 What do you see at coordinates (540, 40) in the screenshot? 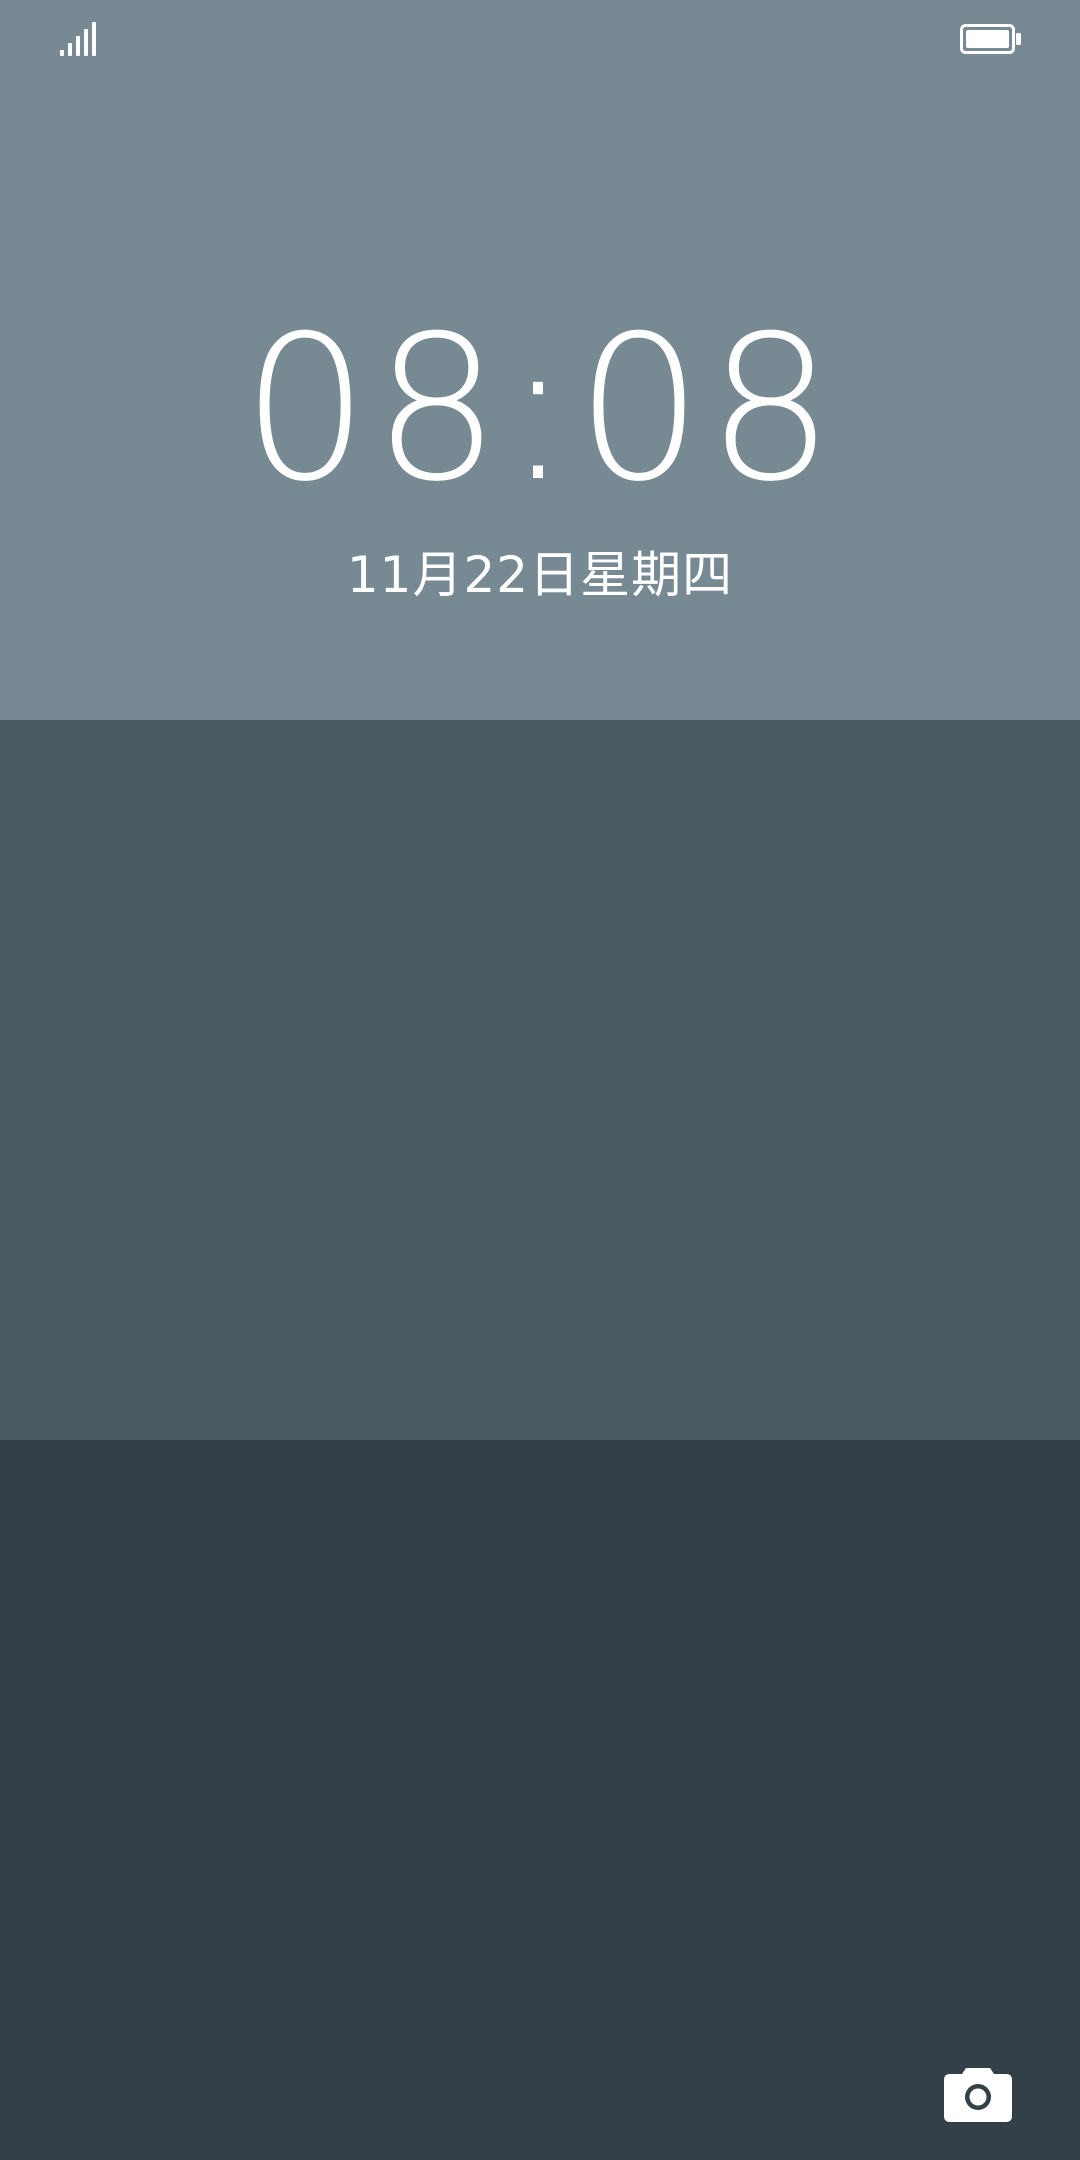
I see `status-bar` at bounding box center [540, 40].